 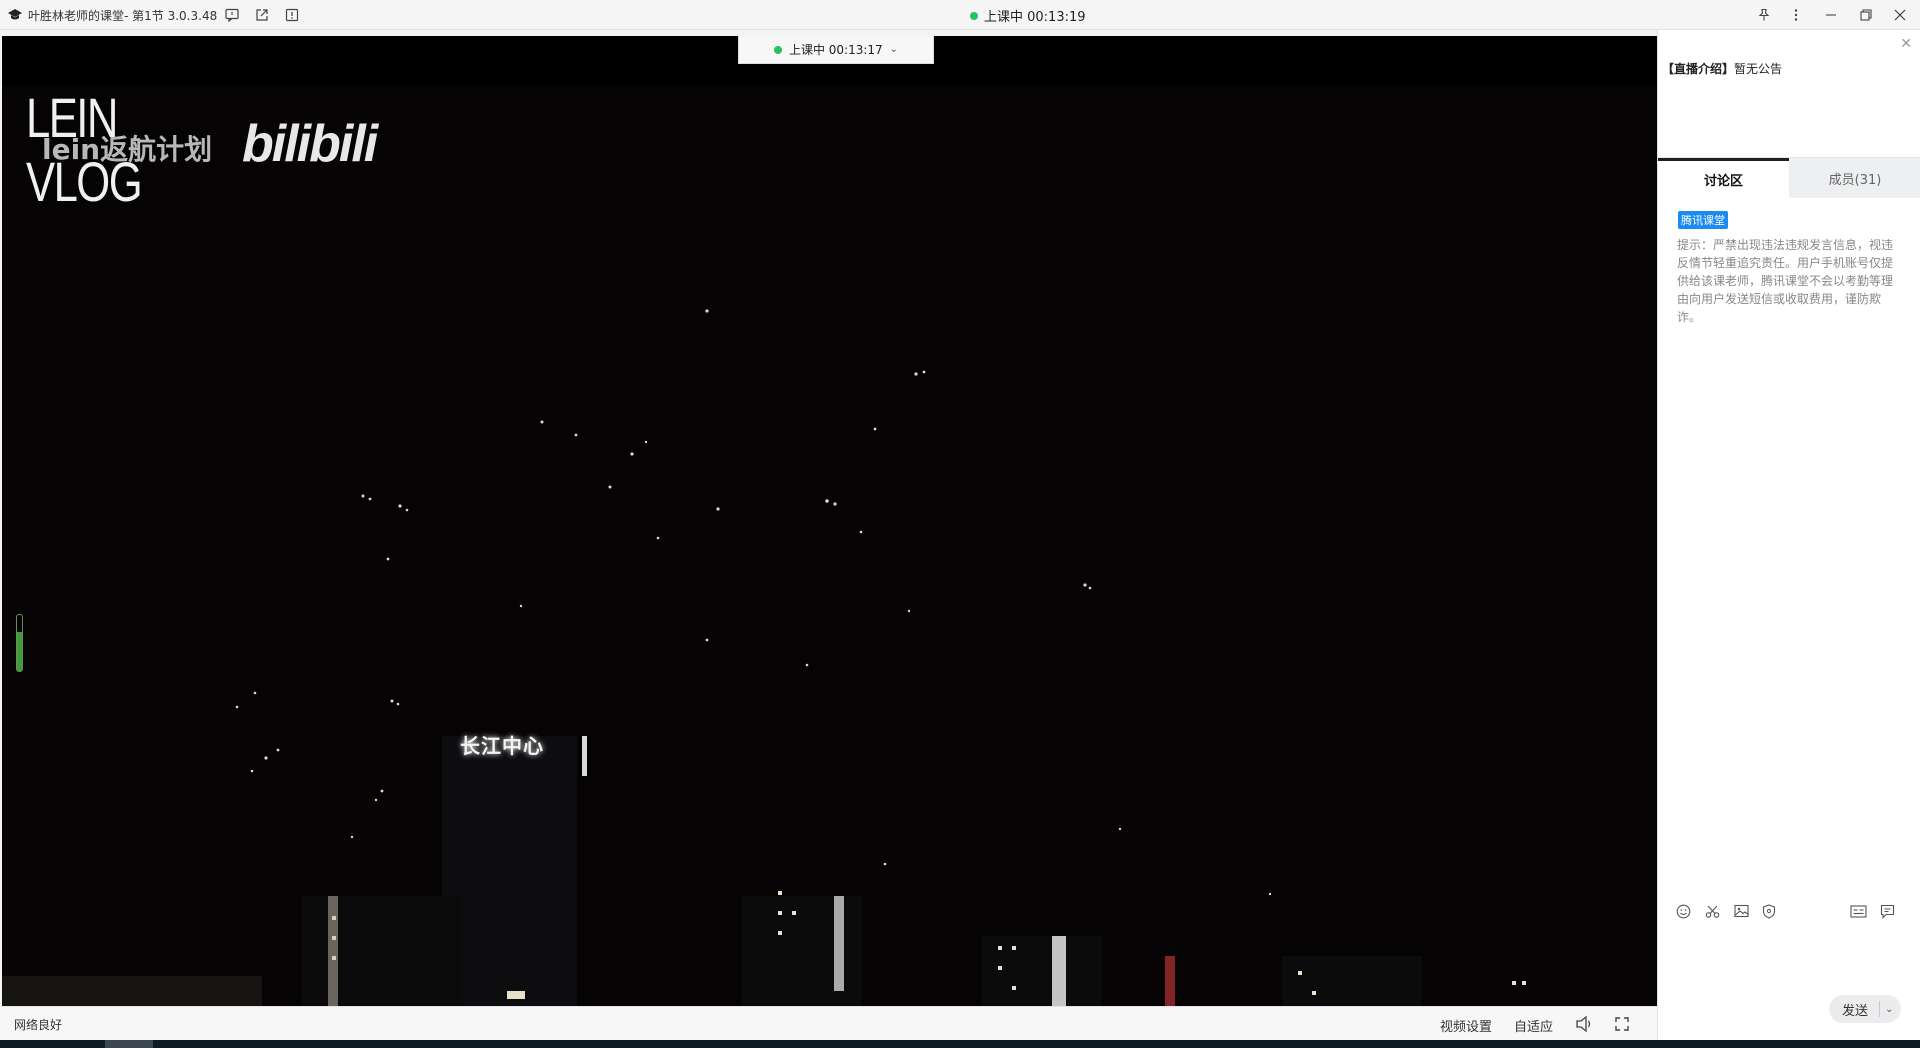 I want to click on panel-close-icon: ✕, so click(x=1906, y=44).